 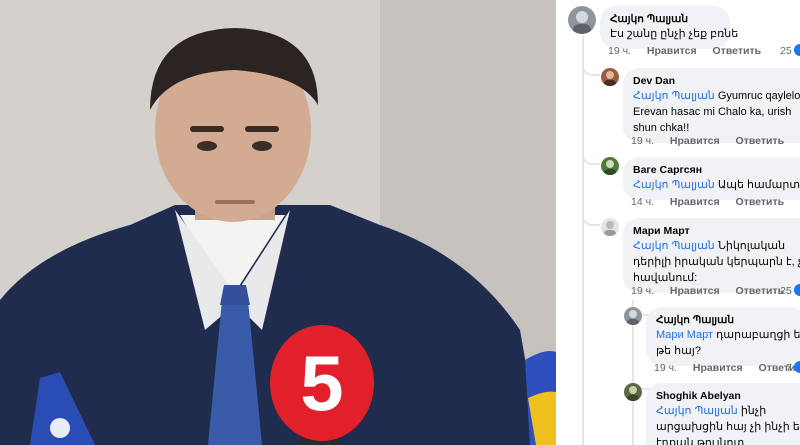 I want to click on mention-link: Мари Март, so click(x=684, y=335).